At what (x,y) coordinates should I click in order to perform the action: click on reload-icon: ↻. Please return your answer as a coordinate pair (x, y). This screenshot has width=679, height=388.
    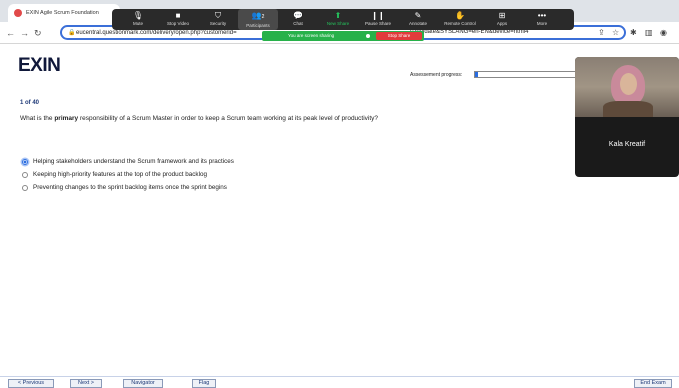
    Looking at the image, I should click on (38, 33).